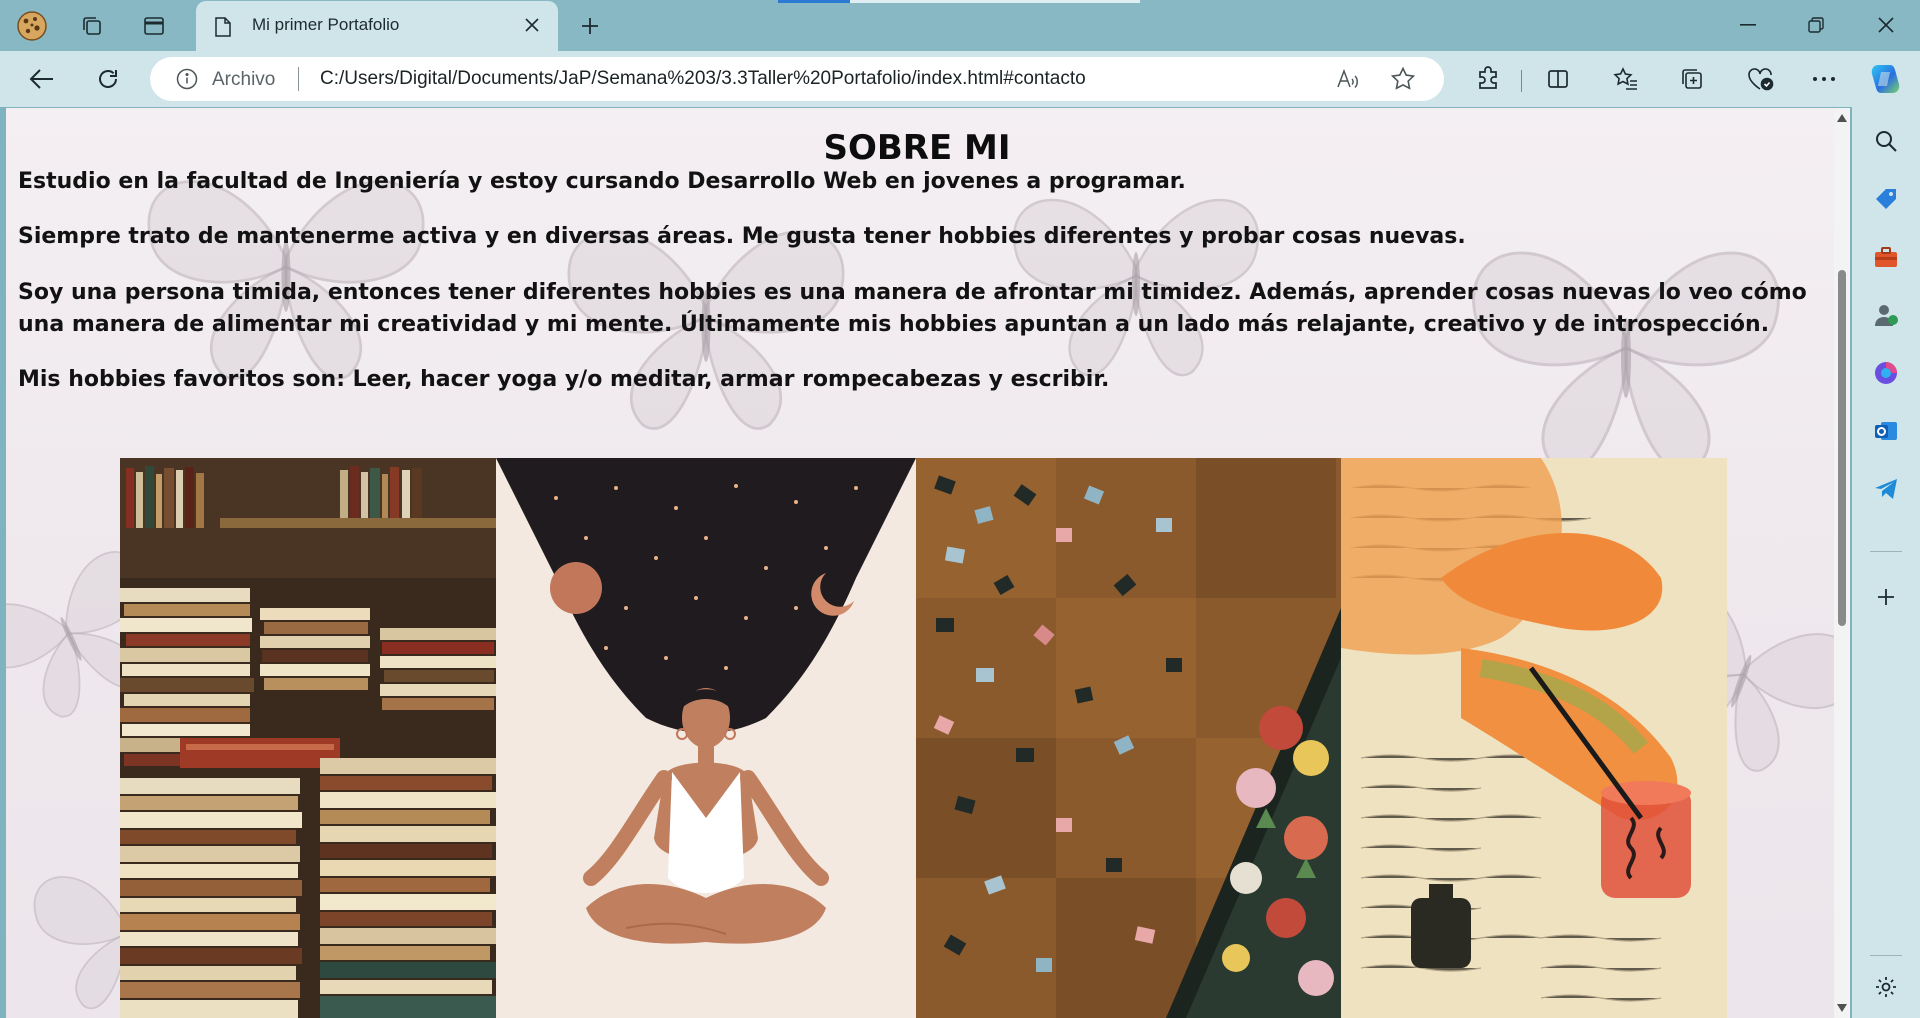  I want to click on vertical-tabs-icon, so click(154, 26).